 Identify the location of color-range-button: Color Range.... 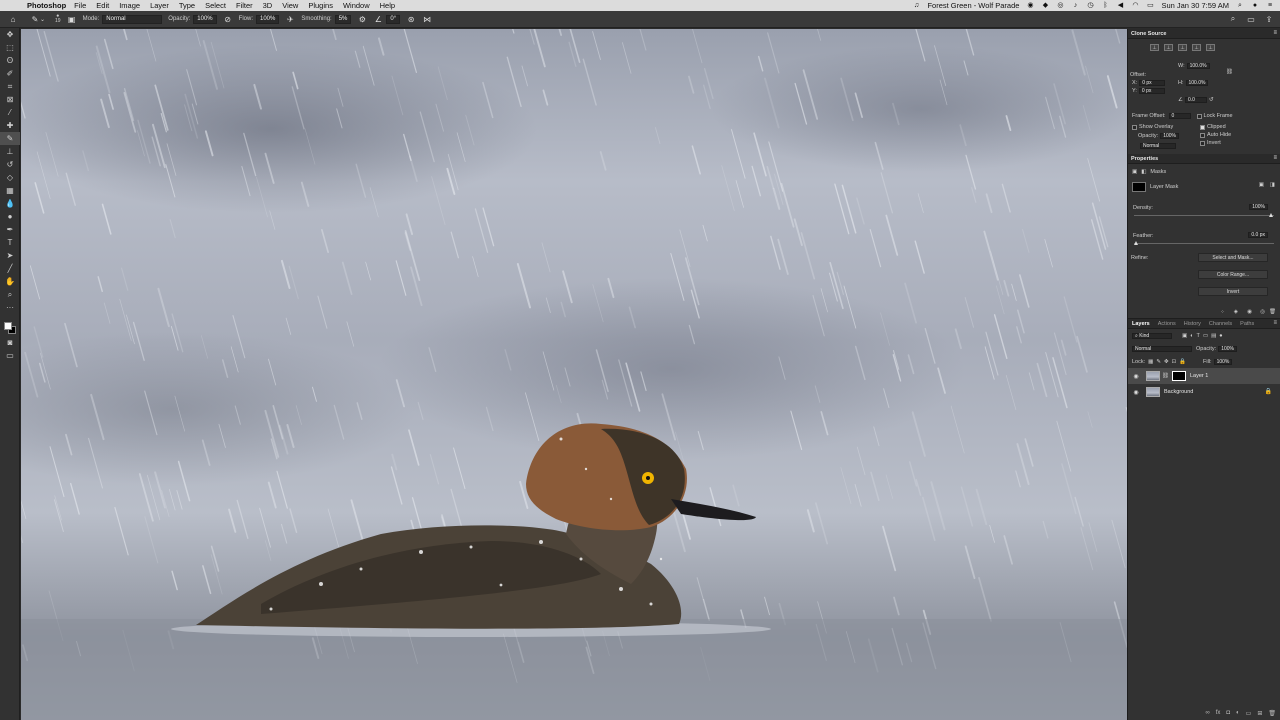
(1233, 274).